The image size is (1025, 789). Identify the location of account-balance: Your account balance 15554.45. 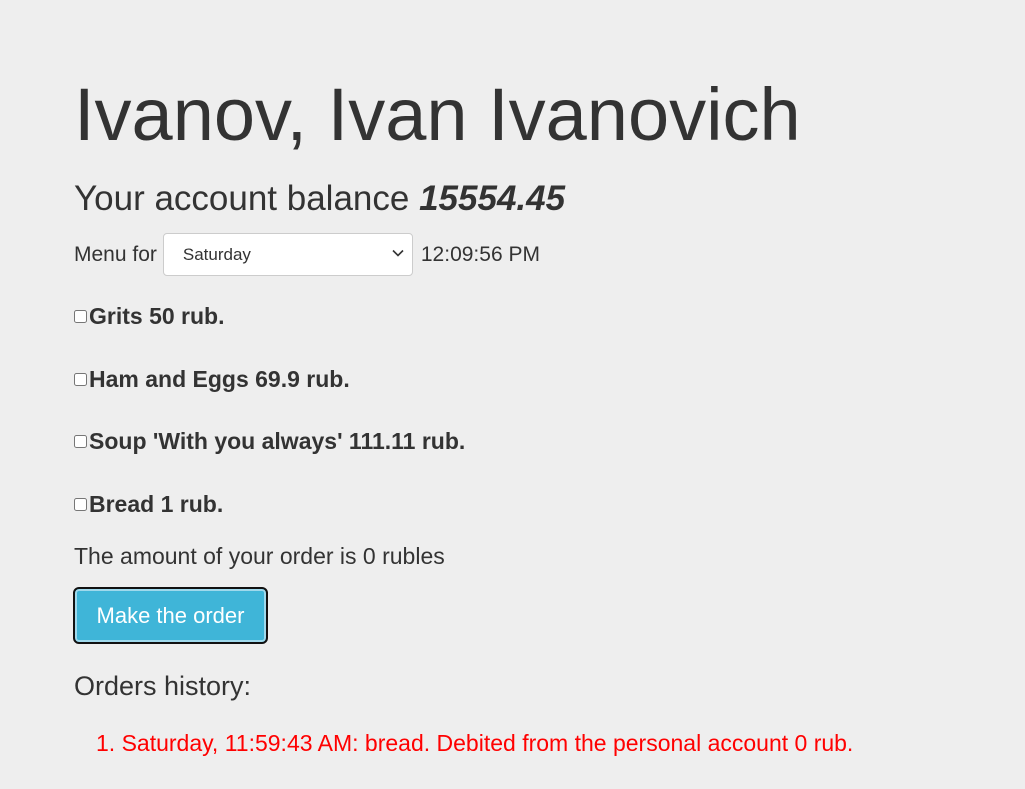
(319, 199).